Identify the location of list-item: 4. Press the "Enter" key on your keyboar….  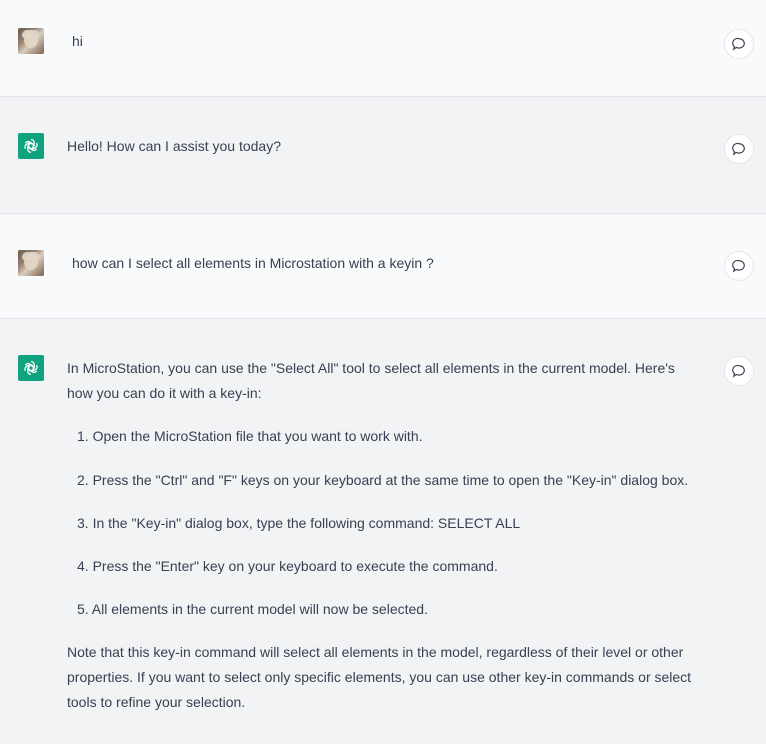
(287, 566).